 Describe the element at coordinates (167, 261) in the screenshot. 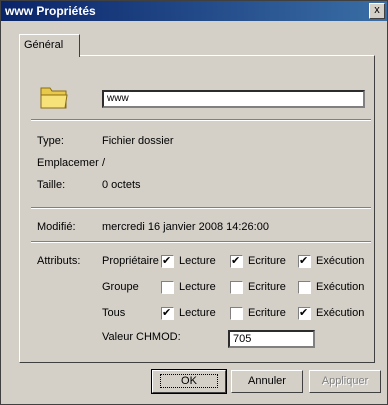

I see `owner-read-checkbox` at that location.